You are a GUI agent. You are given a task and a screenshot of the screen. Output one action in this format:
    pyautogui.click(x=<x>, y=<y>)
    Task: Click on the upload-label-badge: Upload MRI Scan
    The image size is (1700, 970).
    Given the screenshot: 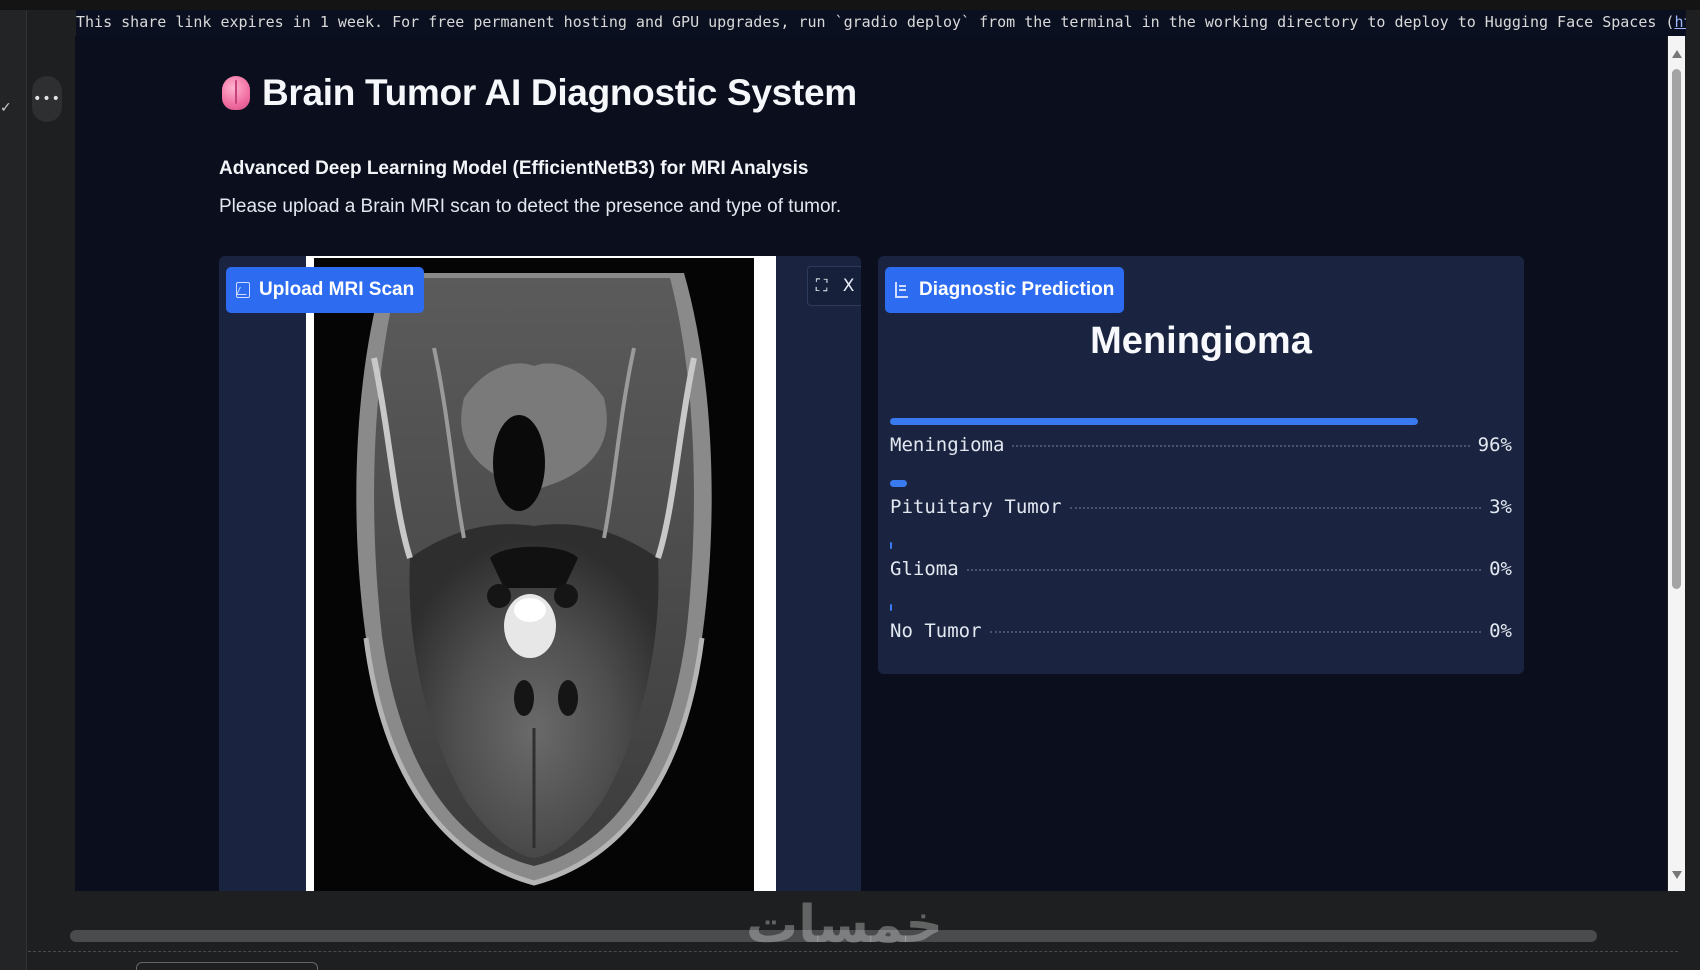 What is the action you would take?
    pyautogui.click(x=325, y=290)
    